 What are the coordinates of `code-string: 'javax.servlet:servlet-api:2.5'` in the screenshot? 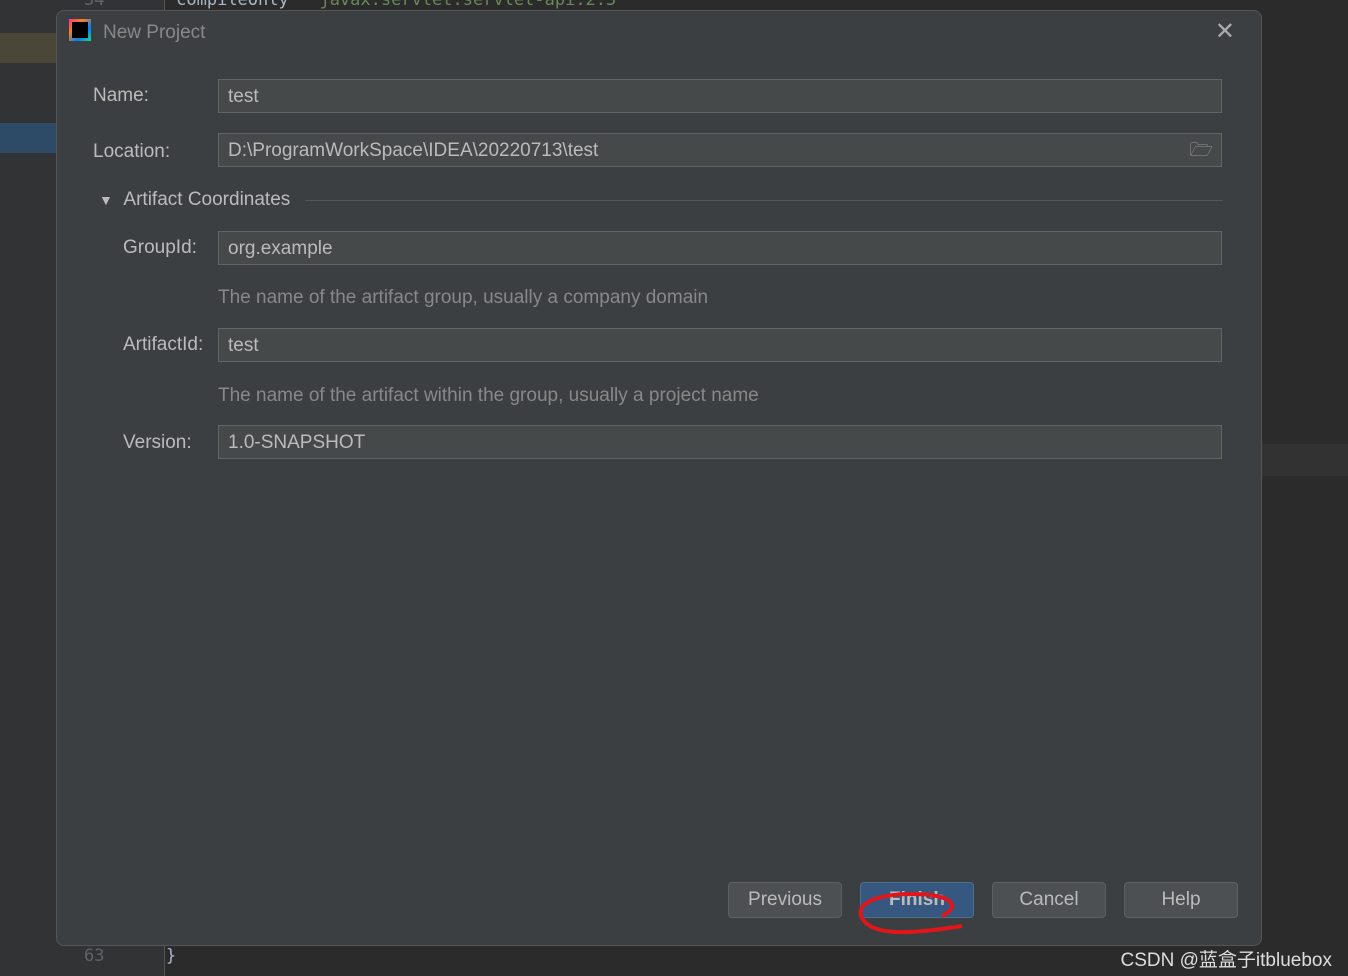 It's located at (468, 5).